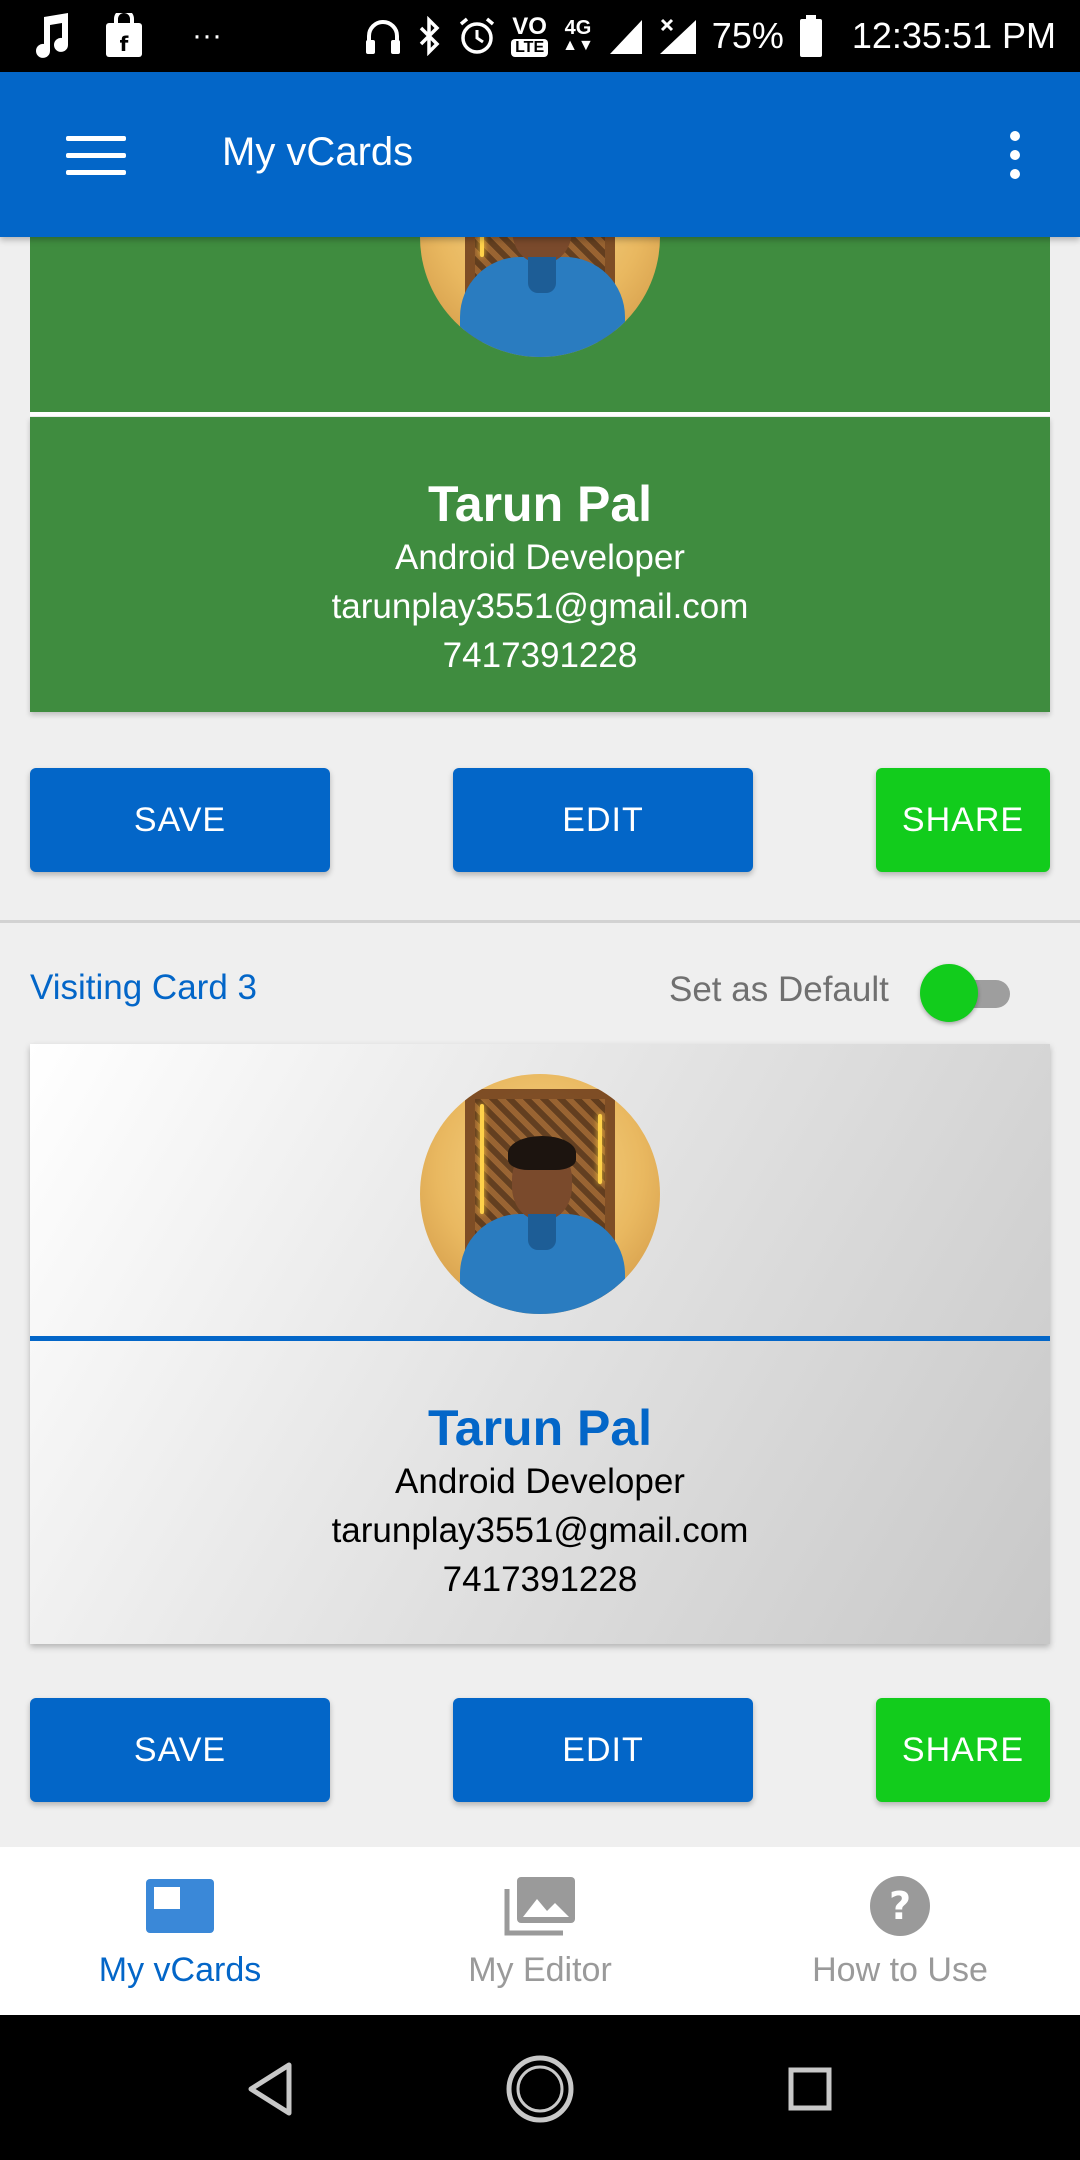 The image size is (1080, 2160). I want to click on network-type-icon: 4G ▲▼, so click(578, 35).